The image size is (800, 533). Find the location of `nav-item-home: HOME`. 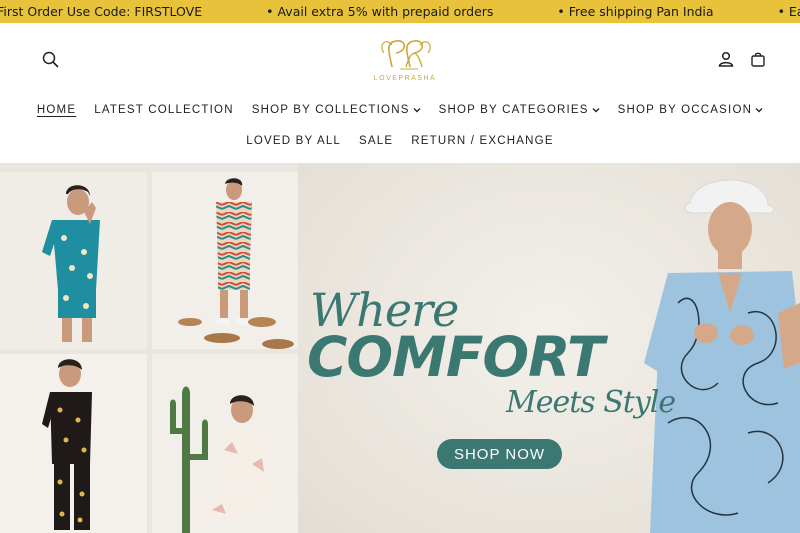

nav-item-home: HOME is located at coordinates (56, 110).